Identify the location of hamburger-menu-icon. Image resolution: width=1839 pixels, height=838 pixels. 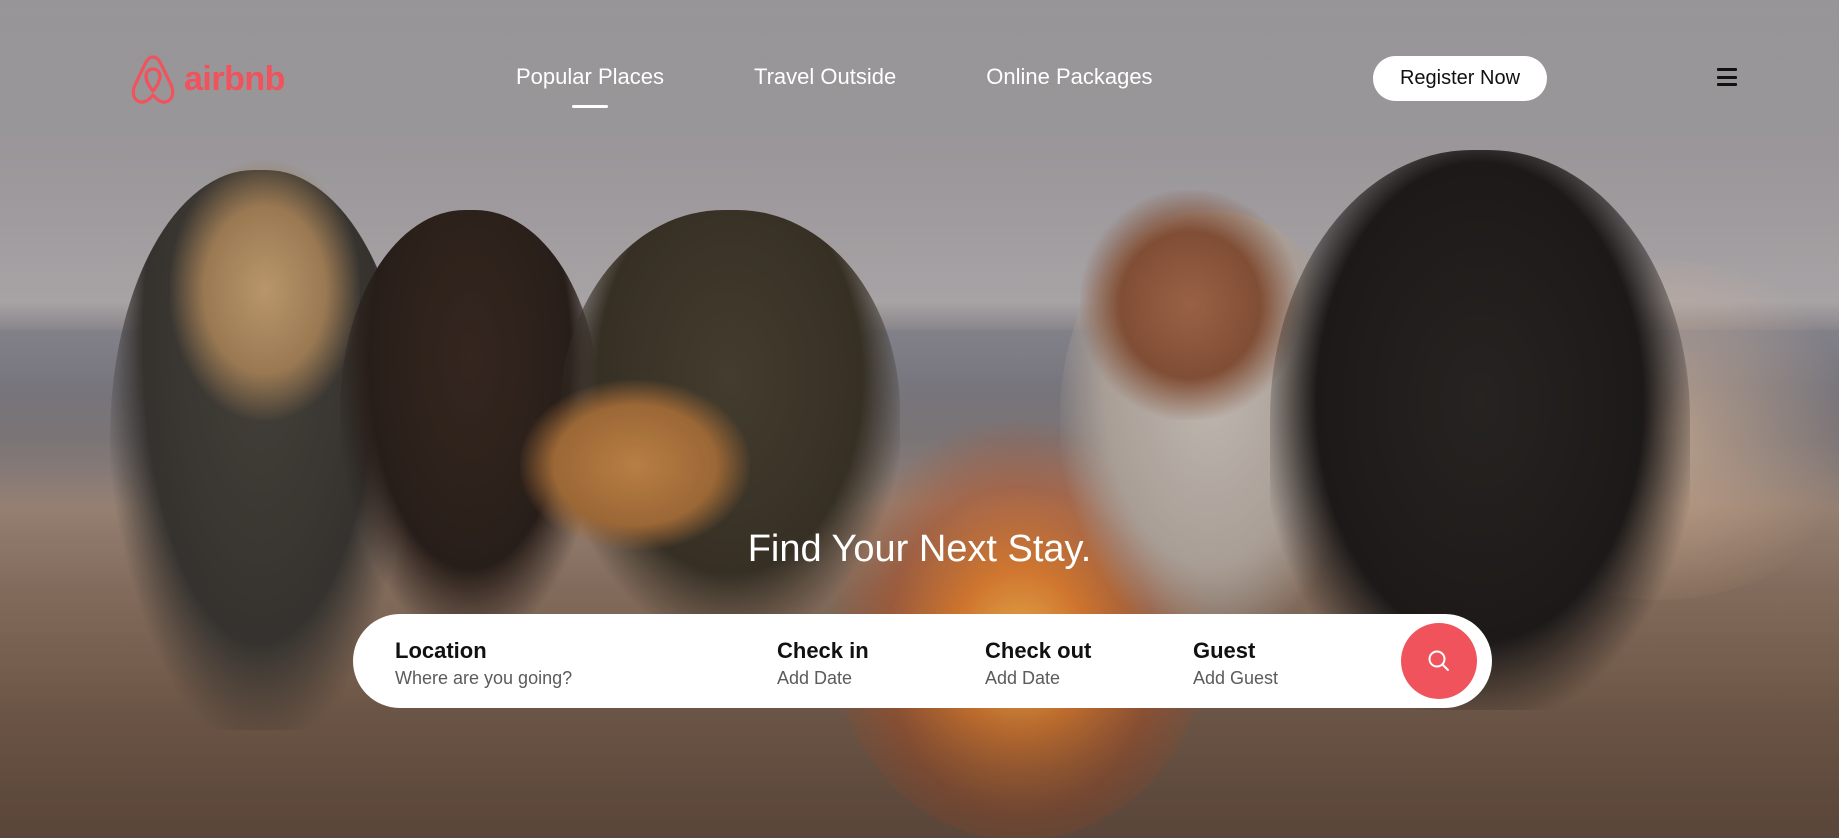
(1727, 77).